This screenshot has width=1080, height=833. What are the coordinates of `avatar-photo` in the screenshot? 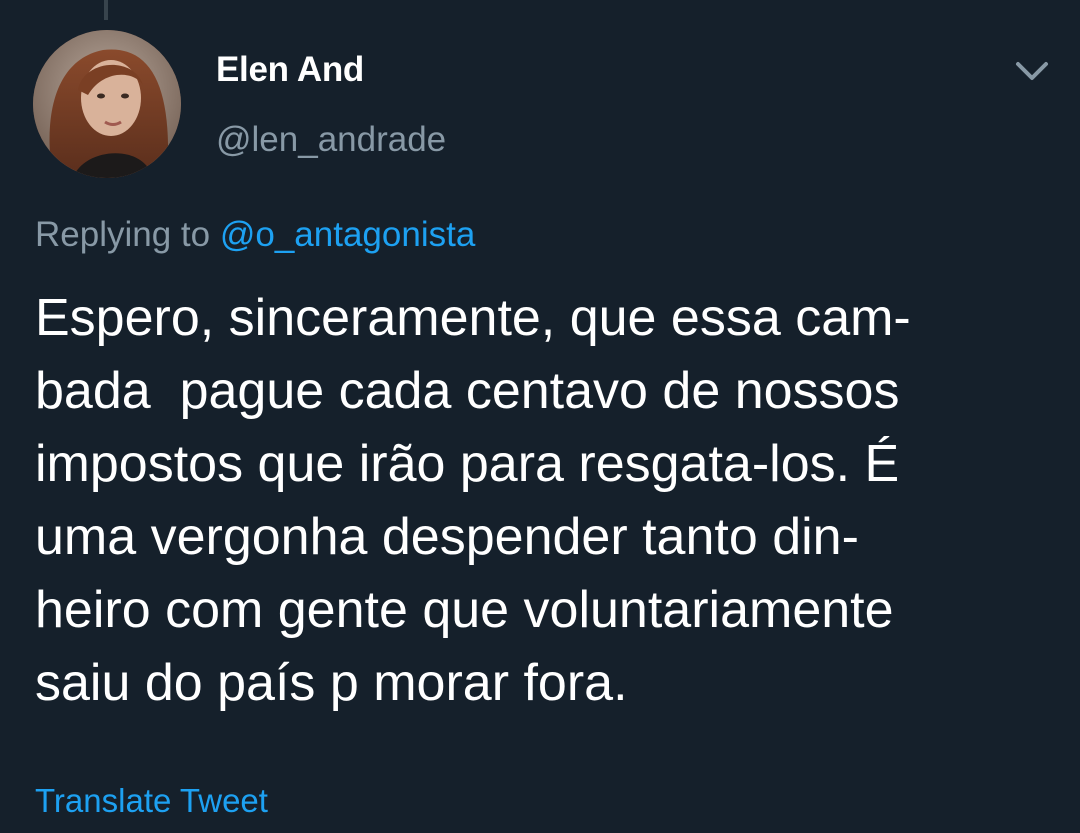 It's located at (107, 104).